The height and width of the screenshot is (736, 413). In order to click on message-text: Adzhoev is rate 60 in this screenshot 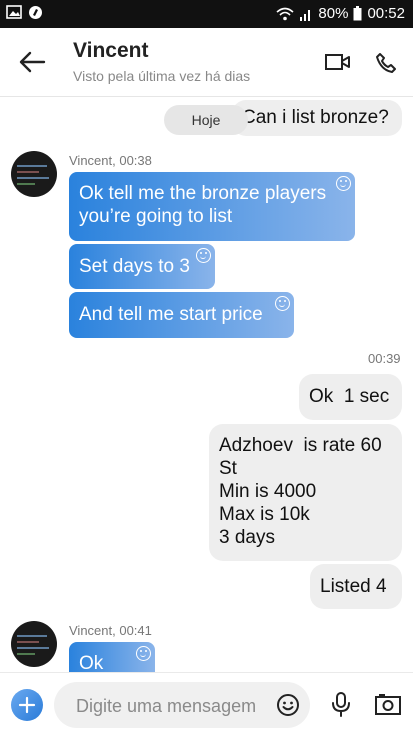, I will do `click(300, 445)`.